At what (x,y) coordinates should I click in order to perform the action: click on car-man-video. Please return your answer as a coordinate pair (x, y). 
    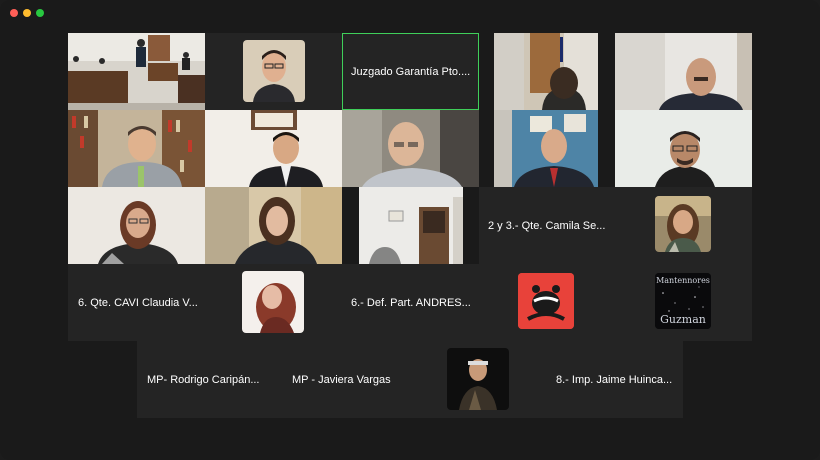
    Looking at the image, I should click on (410, 148).